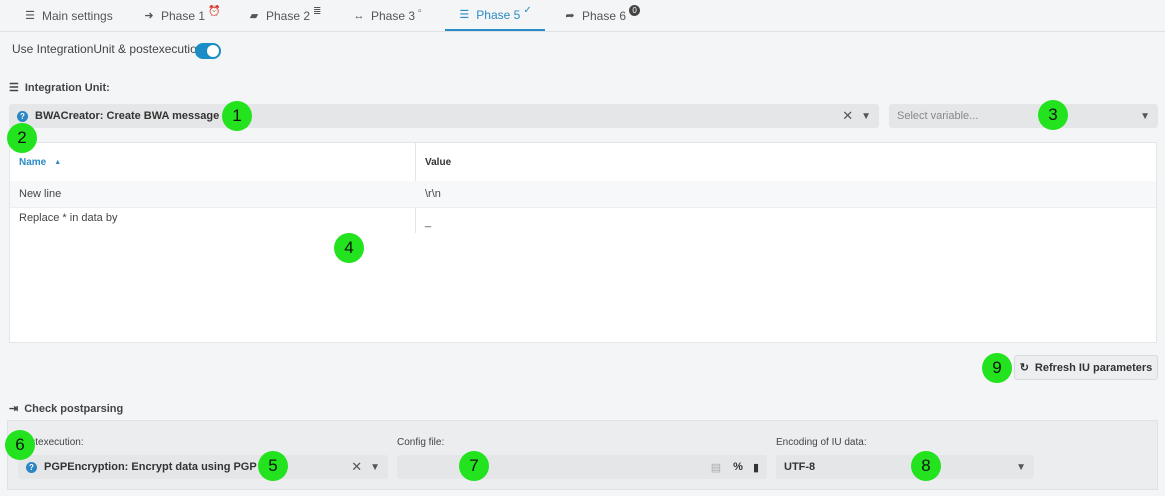 The image size is (1165, 496). I want to click on tab-label: Phase 6, so click(604, 15).